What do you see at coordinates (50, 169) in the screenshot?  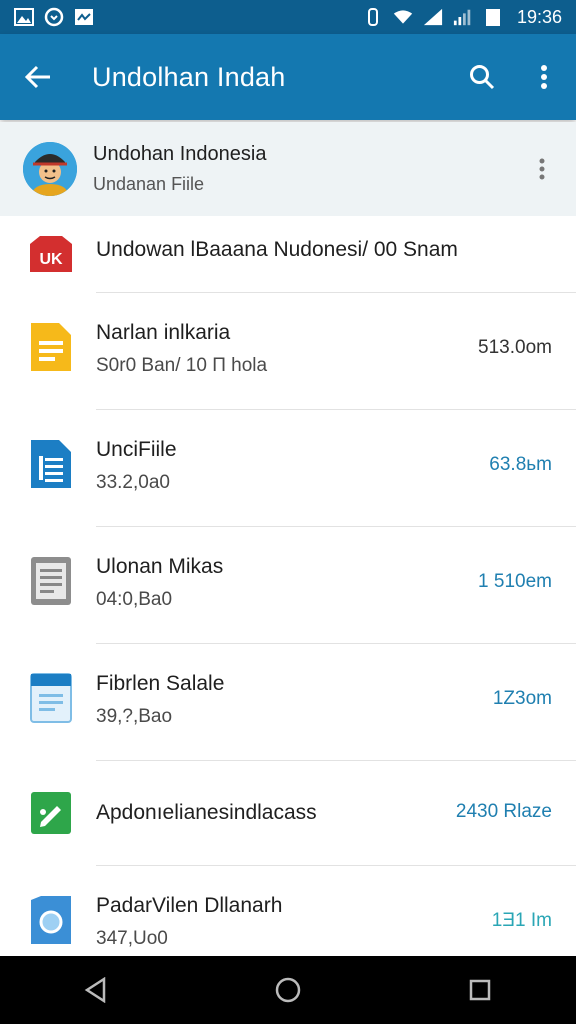 I see `avatar` at bounding box center [50, 169].